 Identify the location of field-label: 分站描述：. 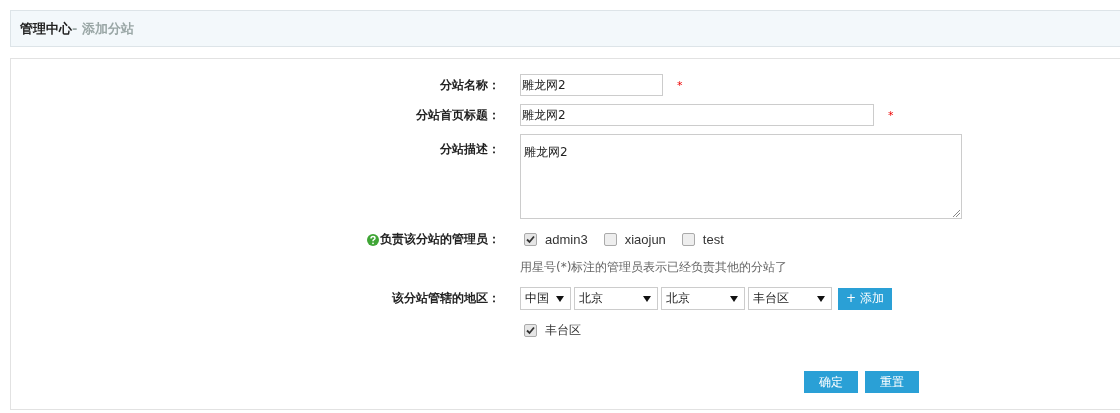
(469, 149).